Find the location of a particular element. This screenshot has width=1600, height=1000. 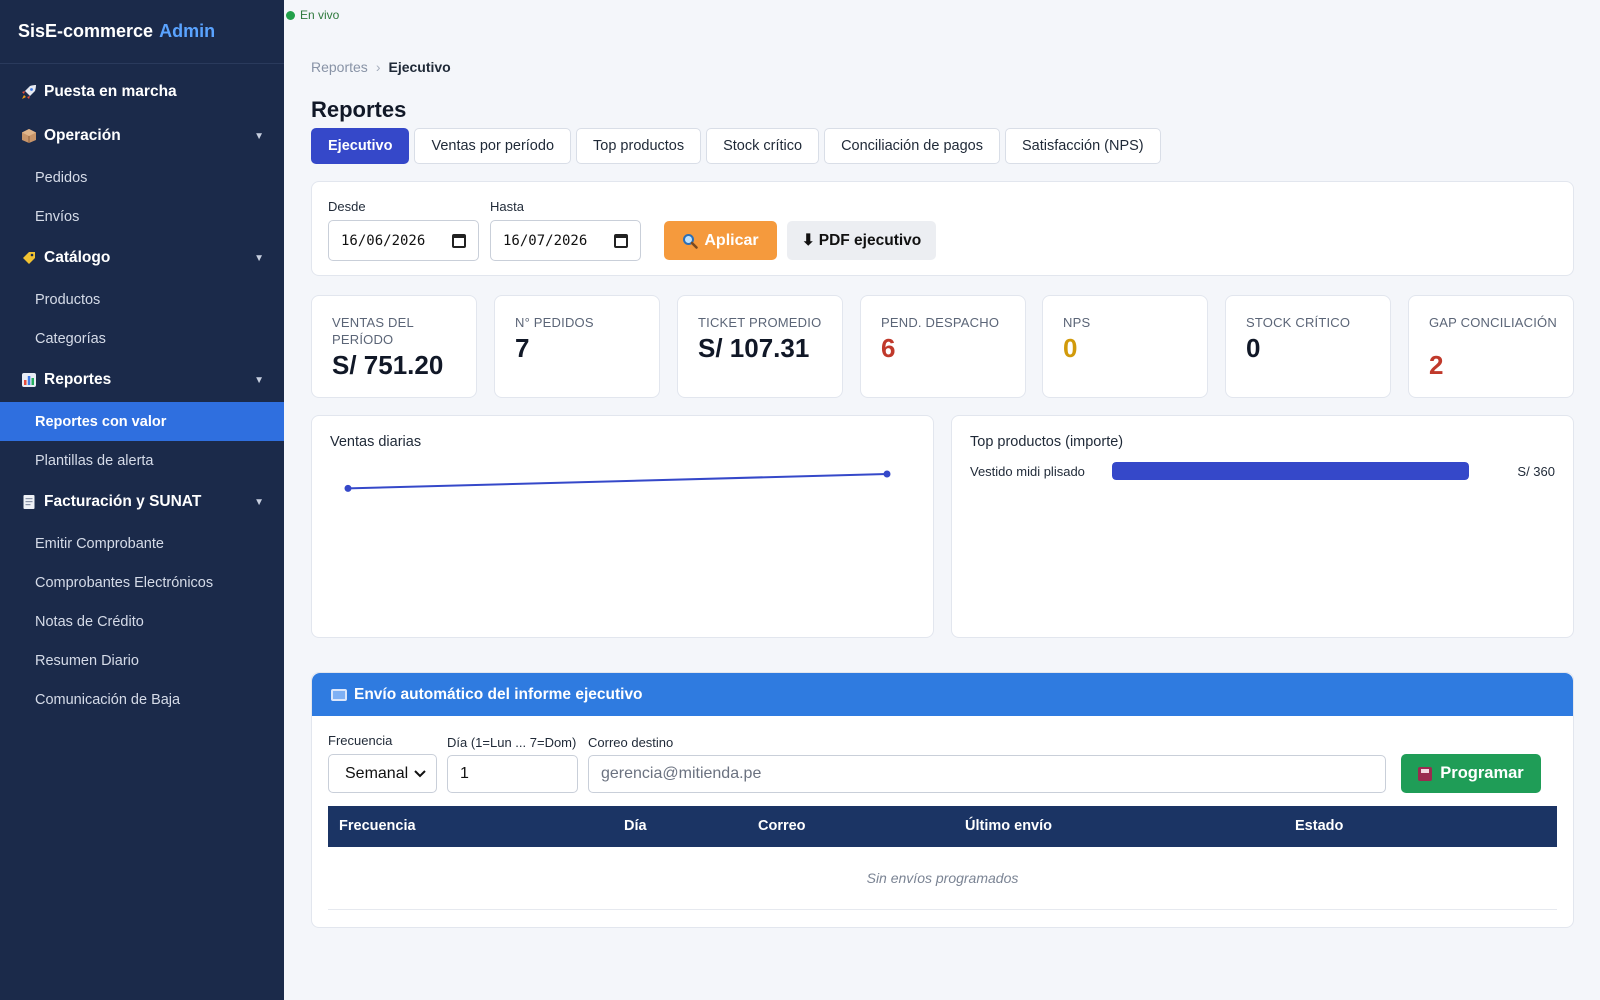

envelope-icon is located at coordinates (339, 694).